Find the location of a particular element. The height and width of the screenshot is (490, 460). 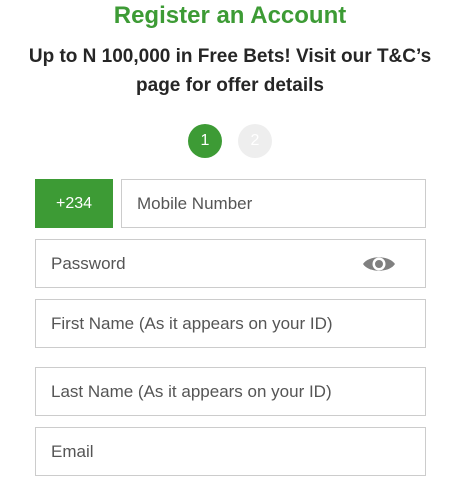

last-name-field-wrapper is located at coordinates (230, 391).